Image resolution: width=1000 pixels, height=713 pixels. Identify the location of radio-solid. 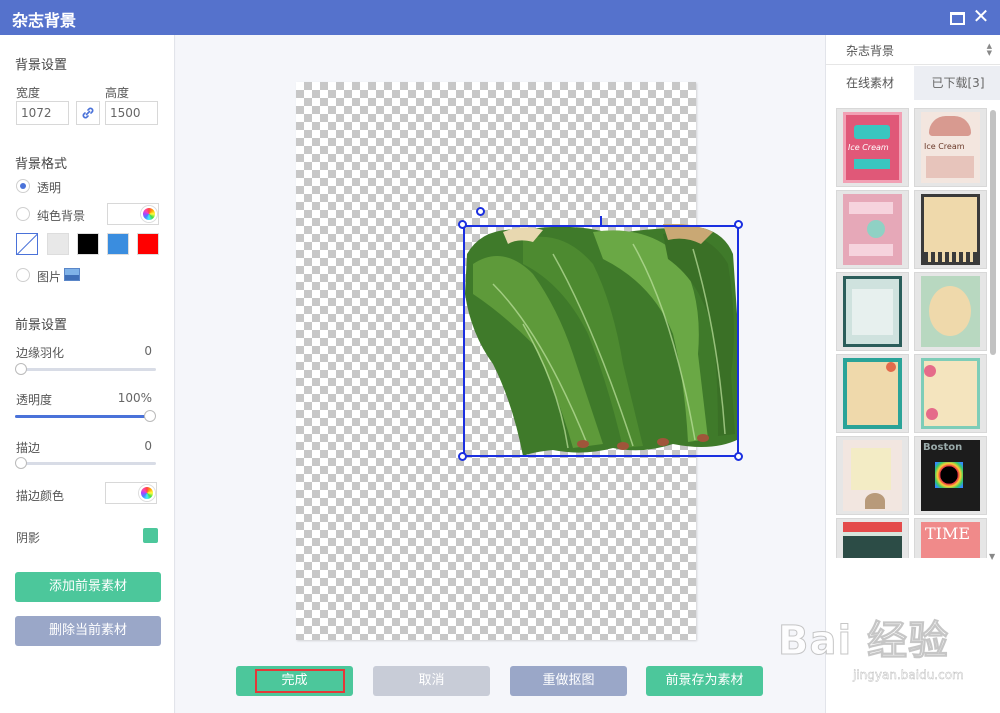
(23, 214).